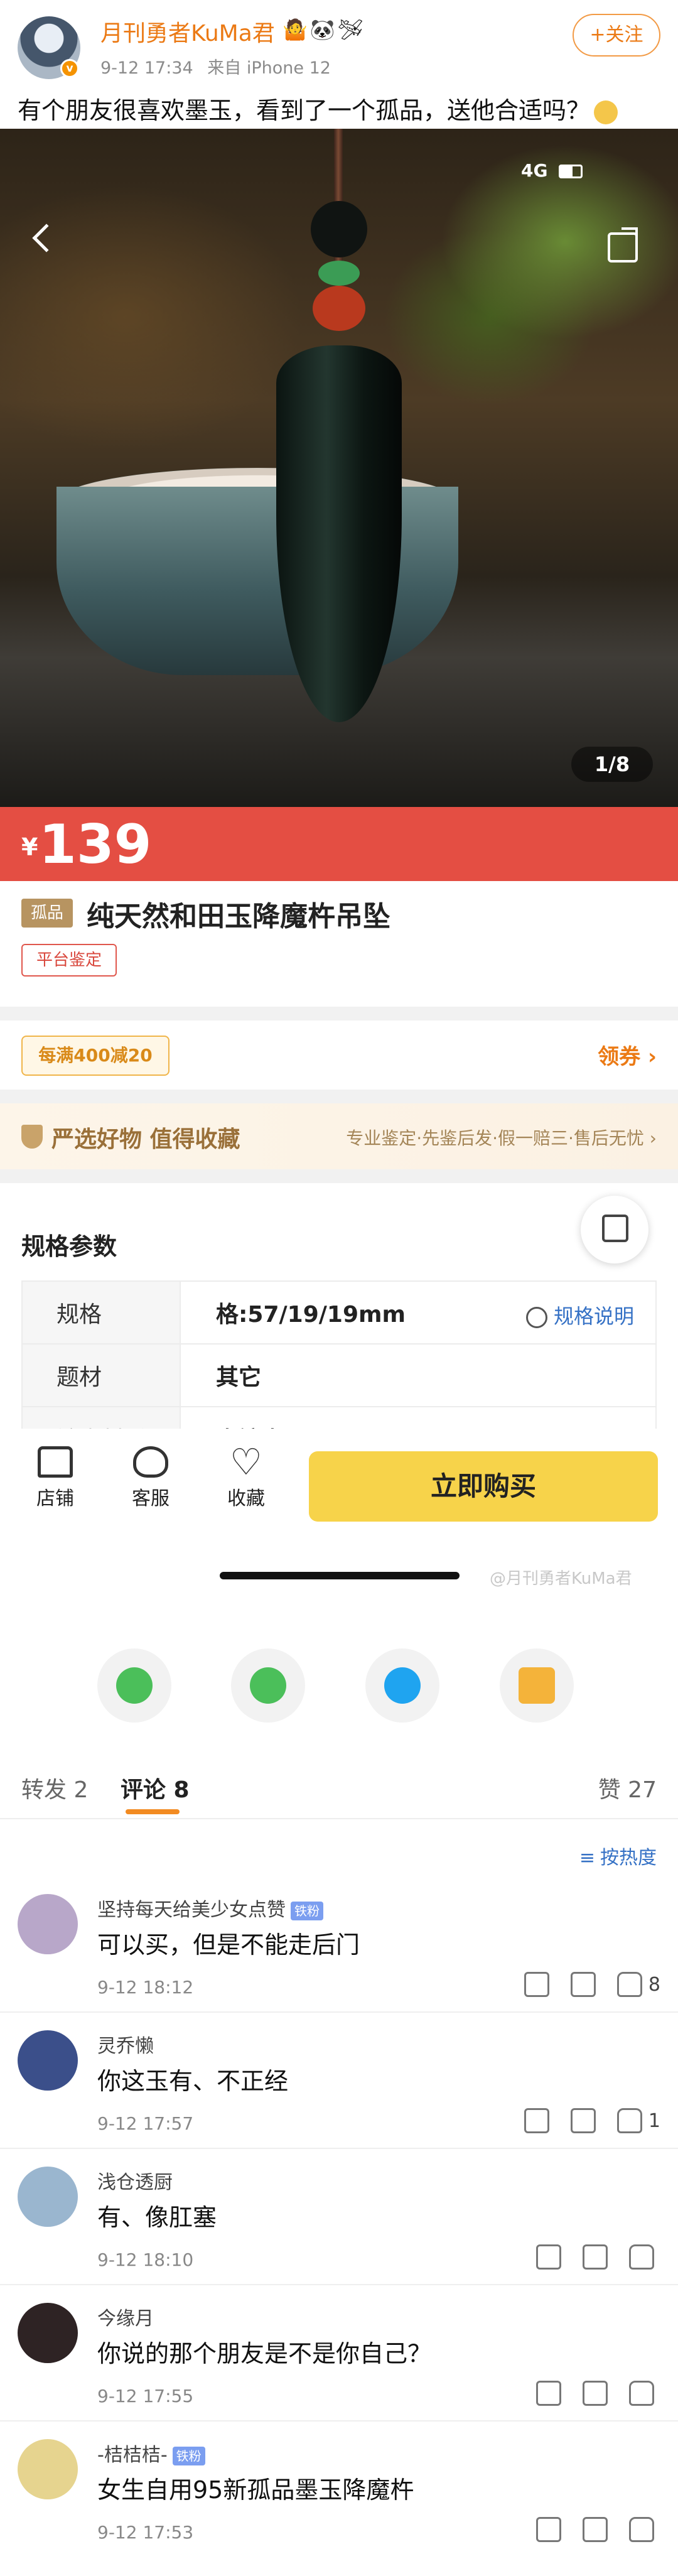 Image resolution: width=678 pixels, height=2576 pixels. What do you see at coordinates (69, 960) in the screenshot?
I see `authentication-tag: 平台鉴定` at bounding box center [69, 960].